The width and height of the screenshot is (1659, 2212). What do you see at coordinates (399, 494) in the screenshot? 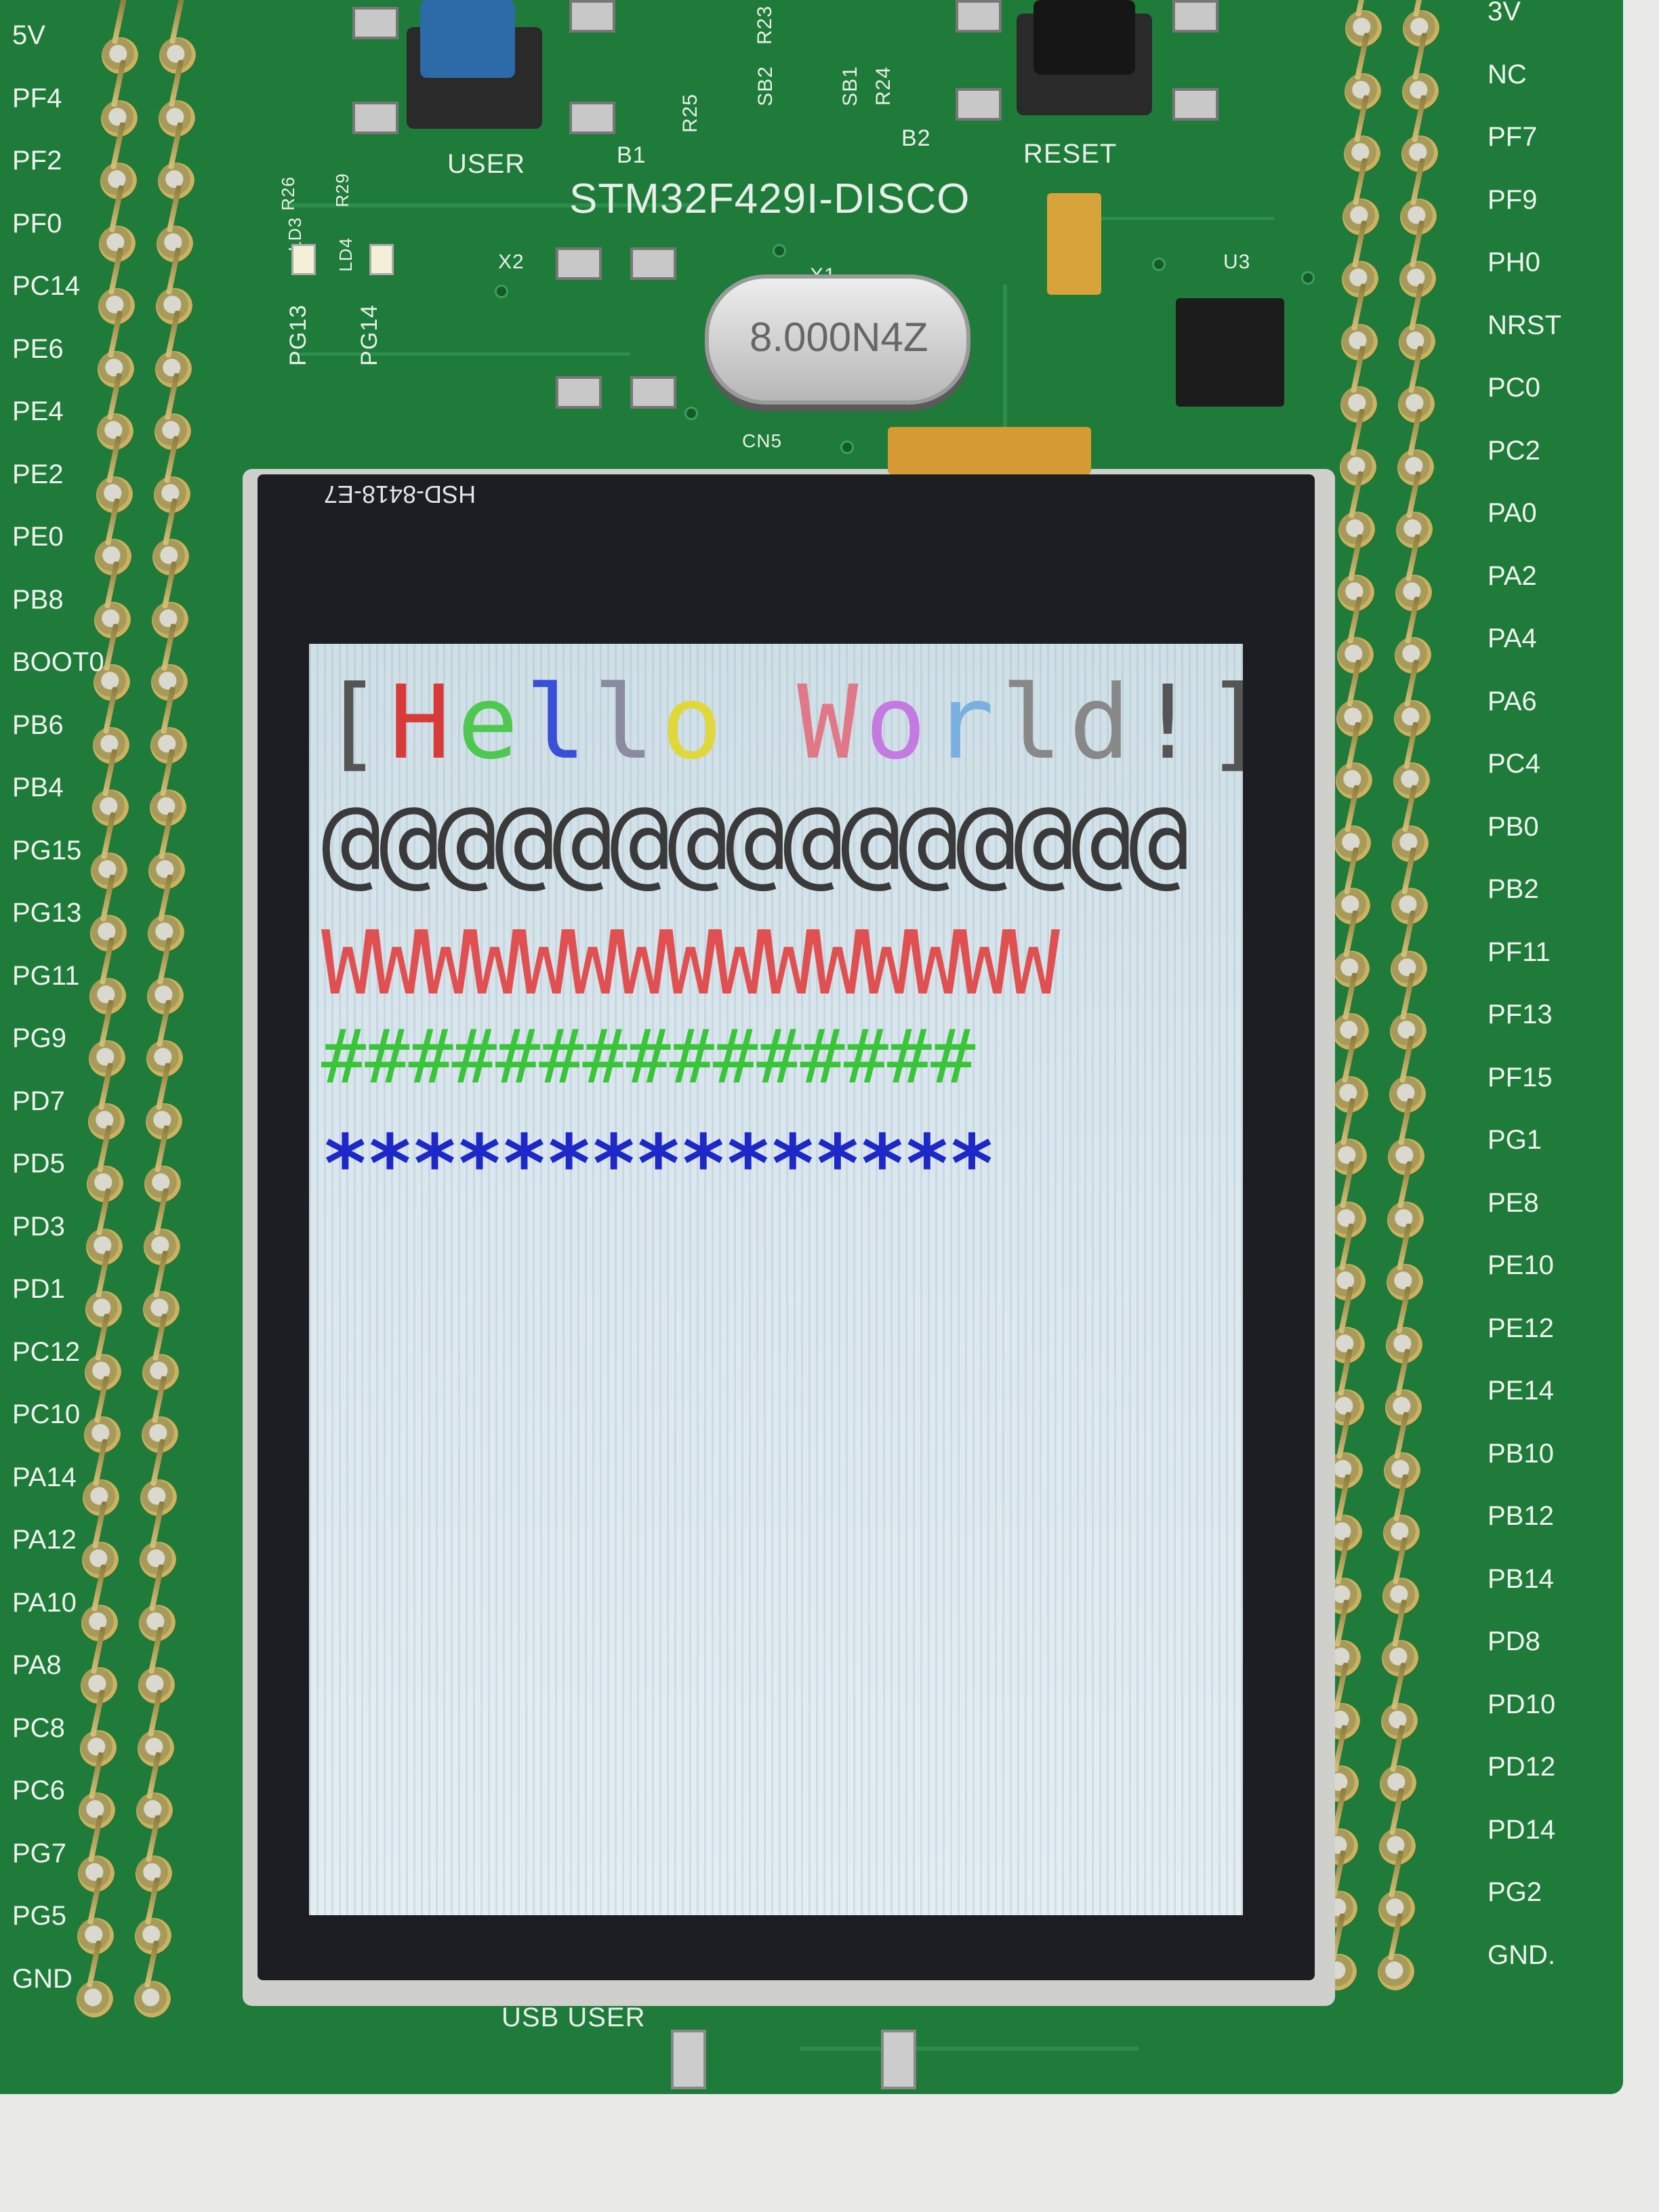
I see `lcd-model-label: HSD-8418-E7` at bounding box center [399, 494].